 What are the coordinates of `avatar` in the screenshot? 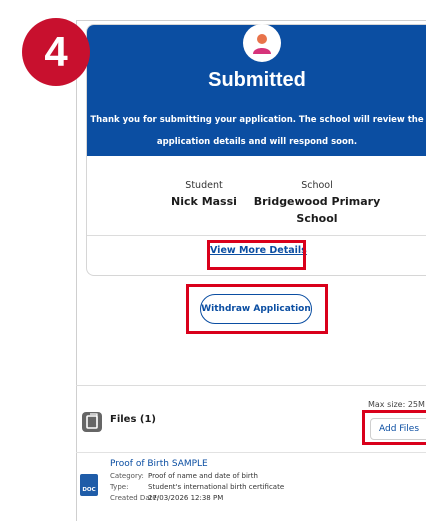 It's located at (262, 43).